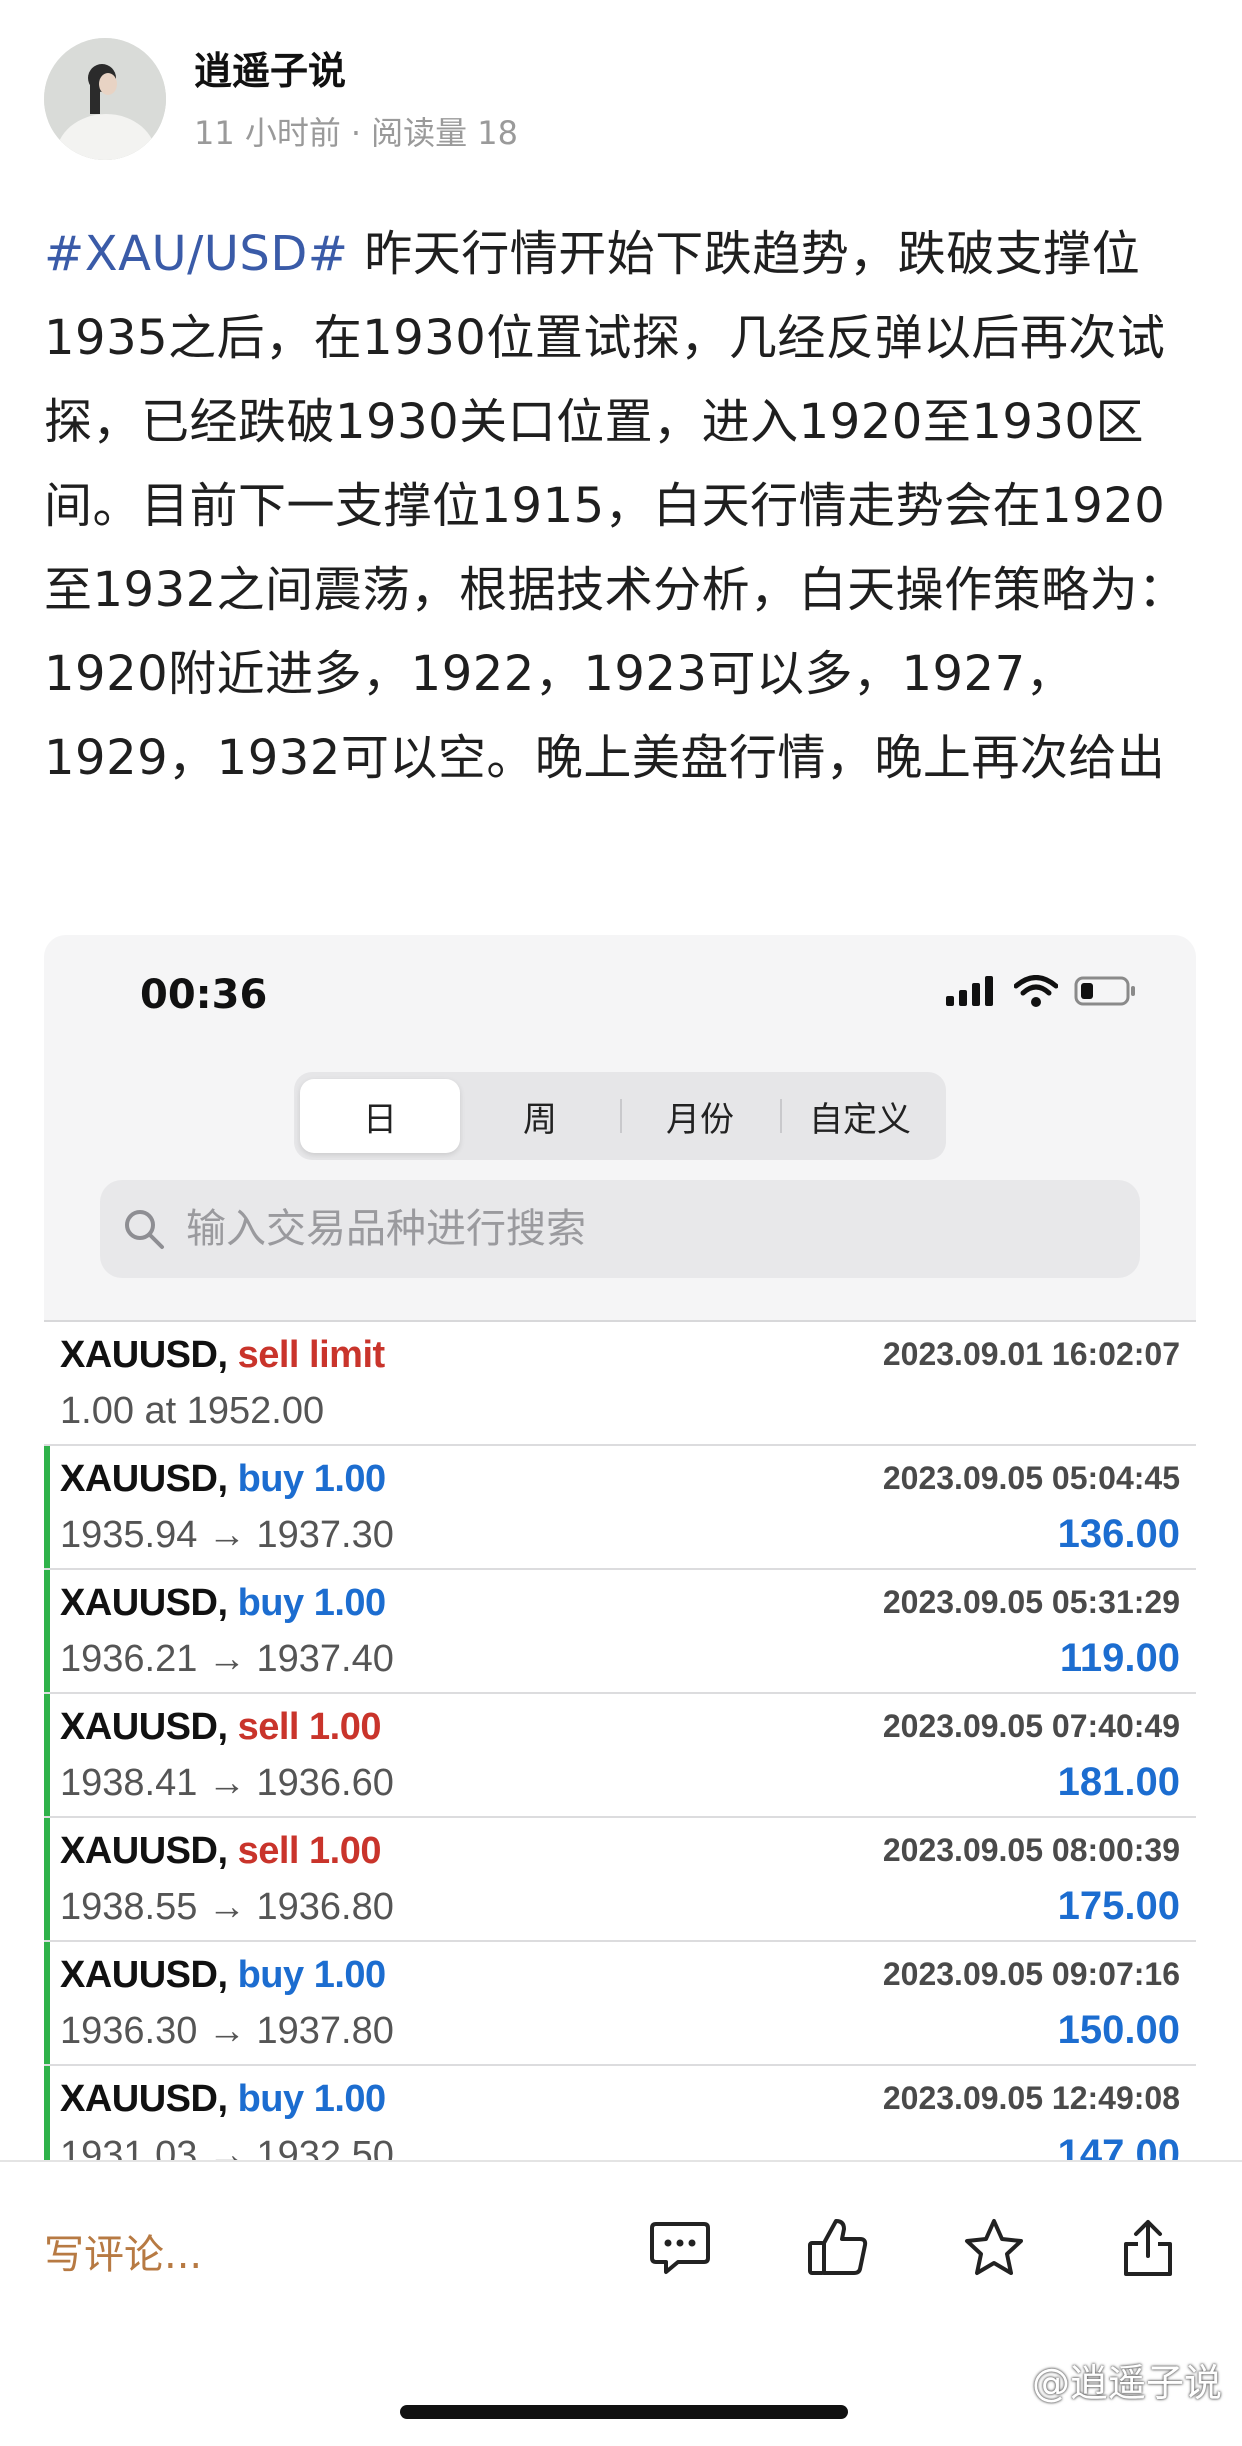 This screenshot has width=1242, height=2446. I want to click on signal-icon, so click(972, 993).